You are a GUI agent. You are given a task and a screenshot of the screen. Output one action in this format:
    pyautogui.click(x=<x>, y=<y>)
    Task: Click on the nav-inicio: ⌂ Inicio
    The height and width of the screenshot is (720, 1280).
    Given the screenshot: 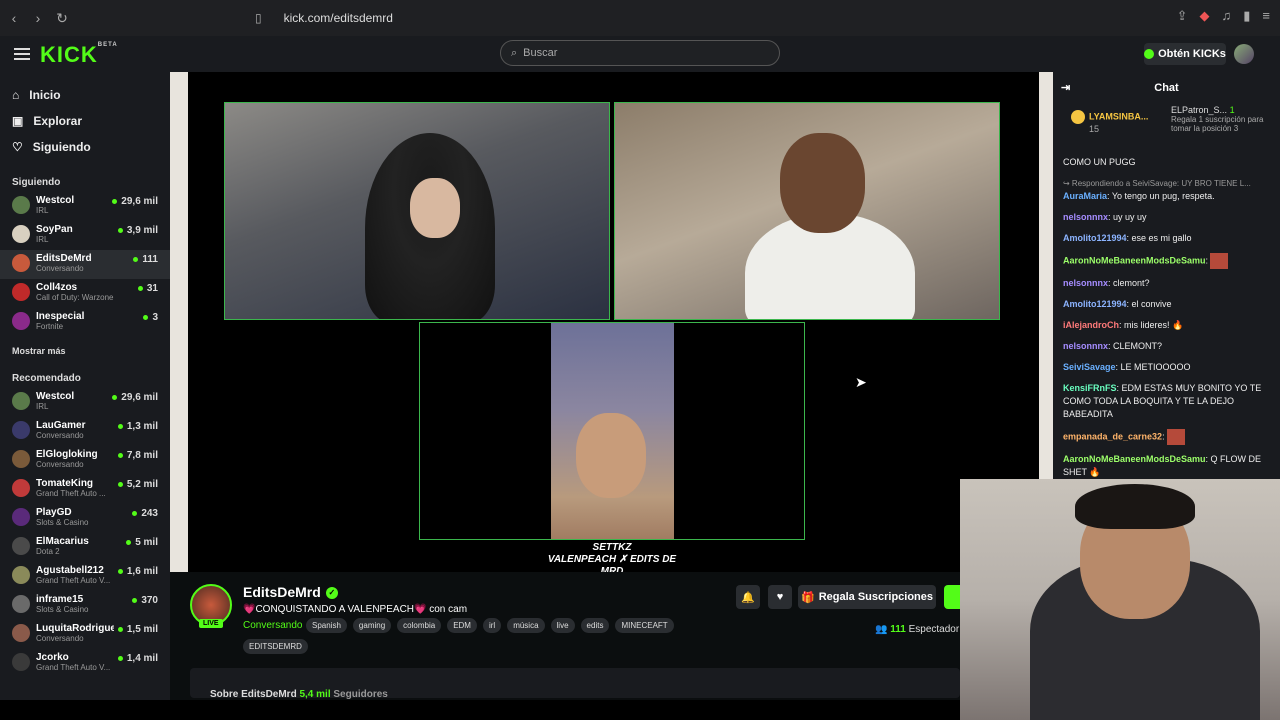 What is the action you would take?
    pyautogui.click(x=85, y=95)
    